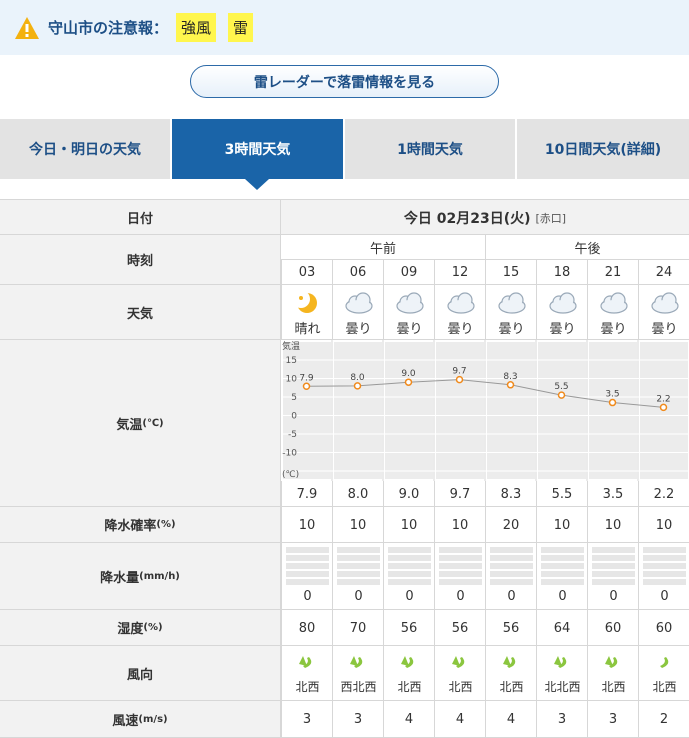  What do you see at coordinates (459, 372) in the screenshot?
I see `temperature-data-label: 9.7` at bounding box center [459, 372].